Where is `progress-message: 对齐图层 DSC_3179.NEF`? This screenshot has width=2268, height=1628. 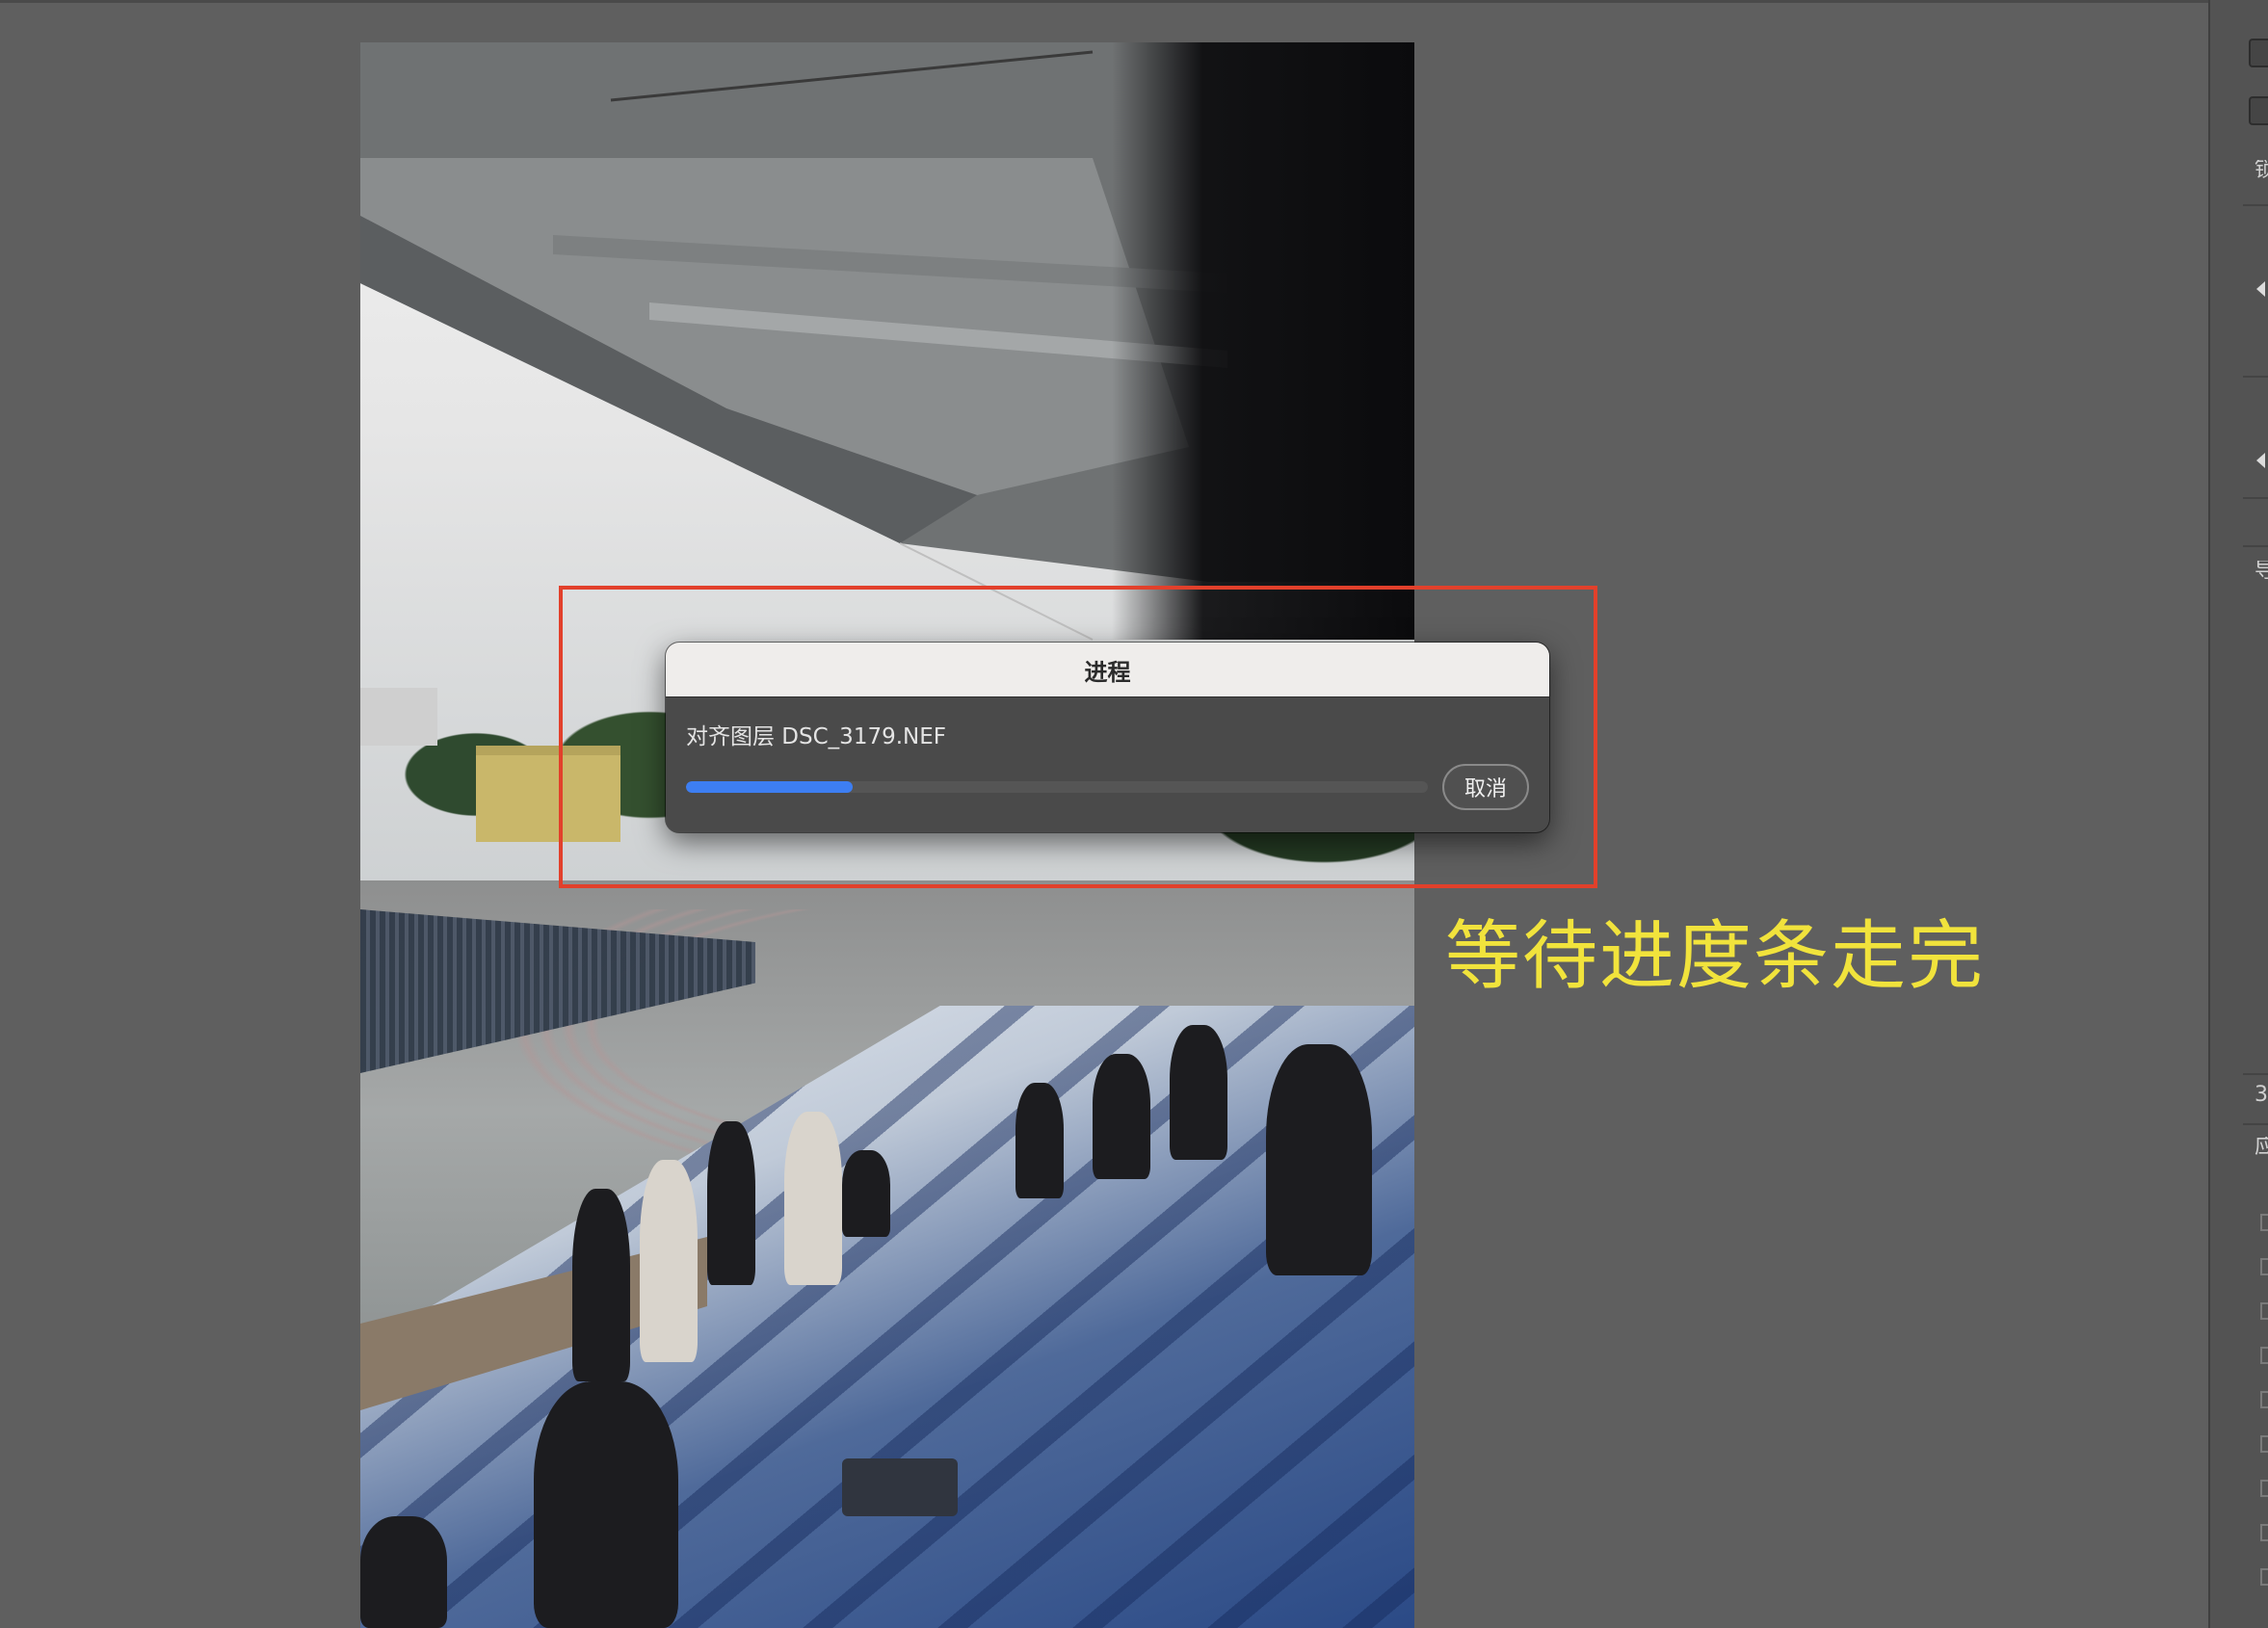
progress-message: 对齐图层 DSC_3179.NEF is located at coordinates (816, 736).